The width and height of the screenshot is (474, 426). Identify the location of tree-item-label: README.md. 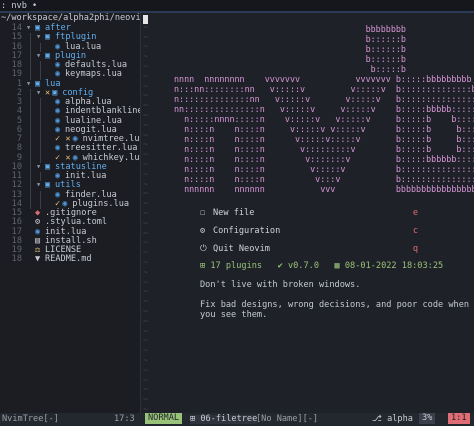
(68, 259).